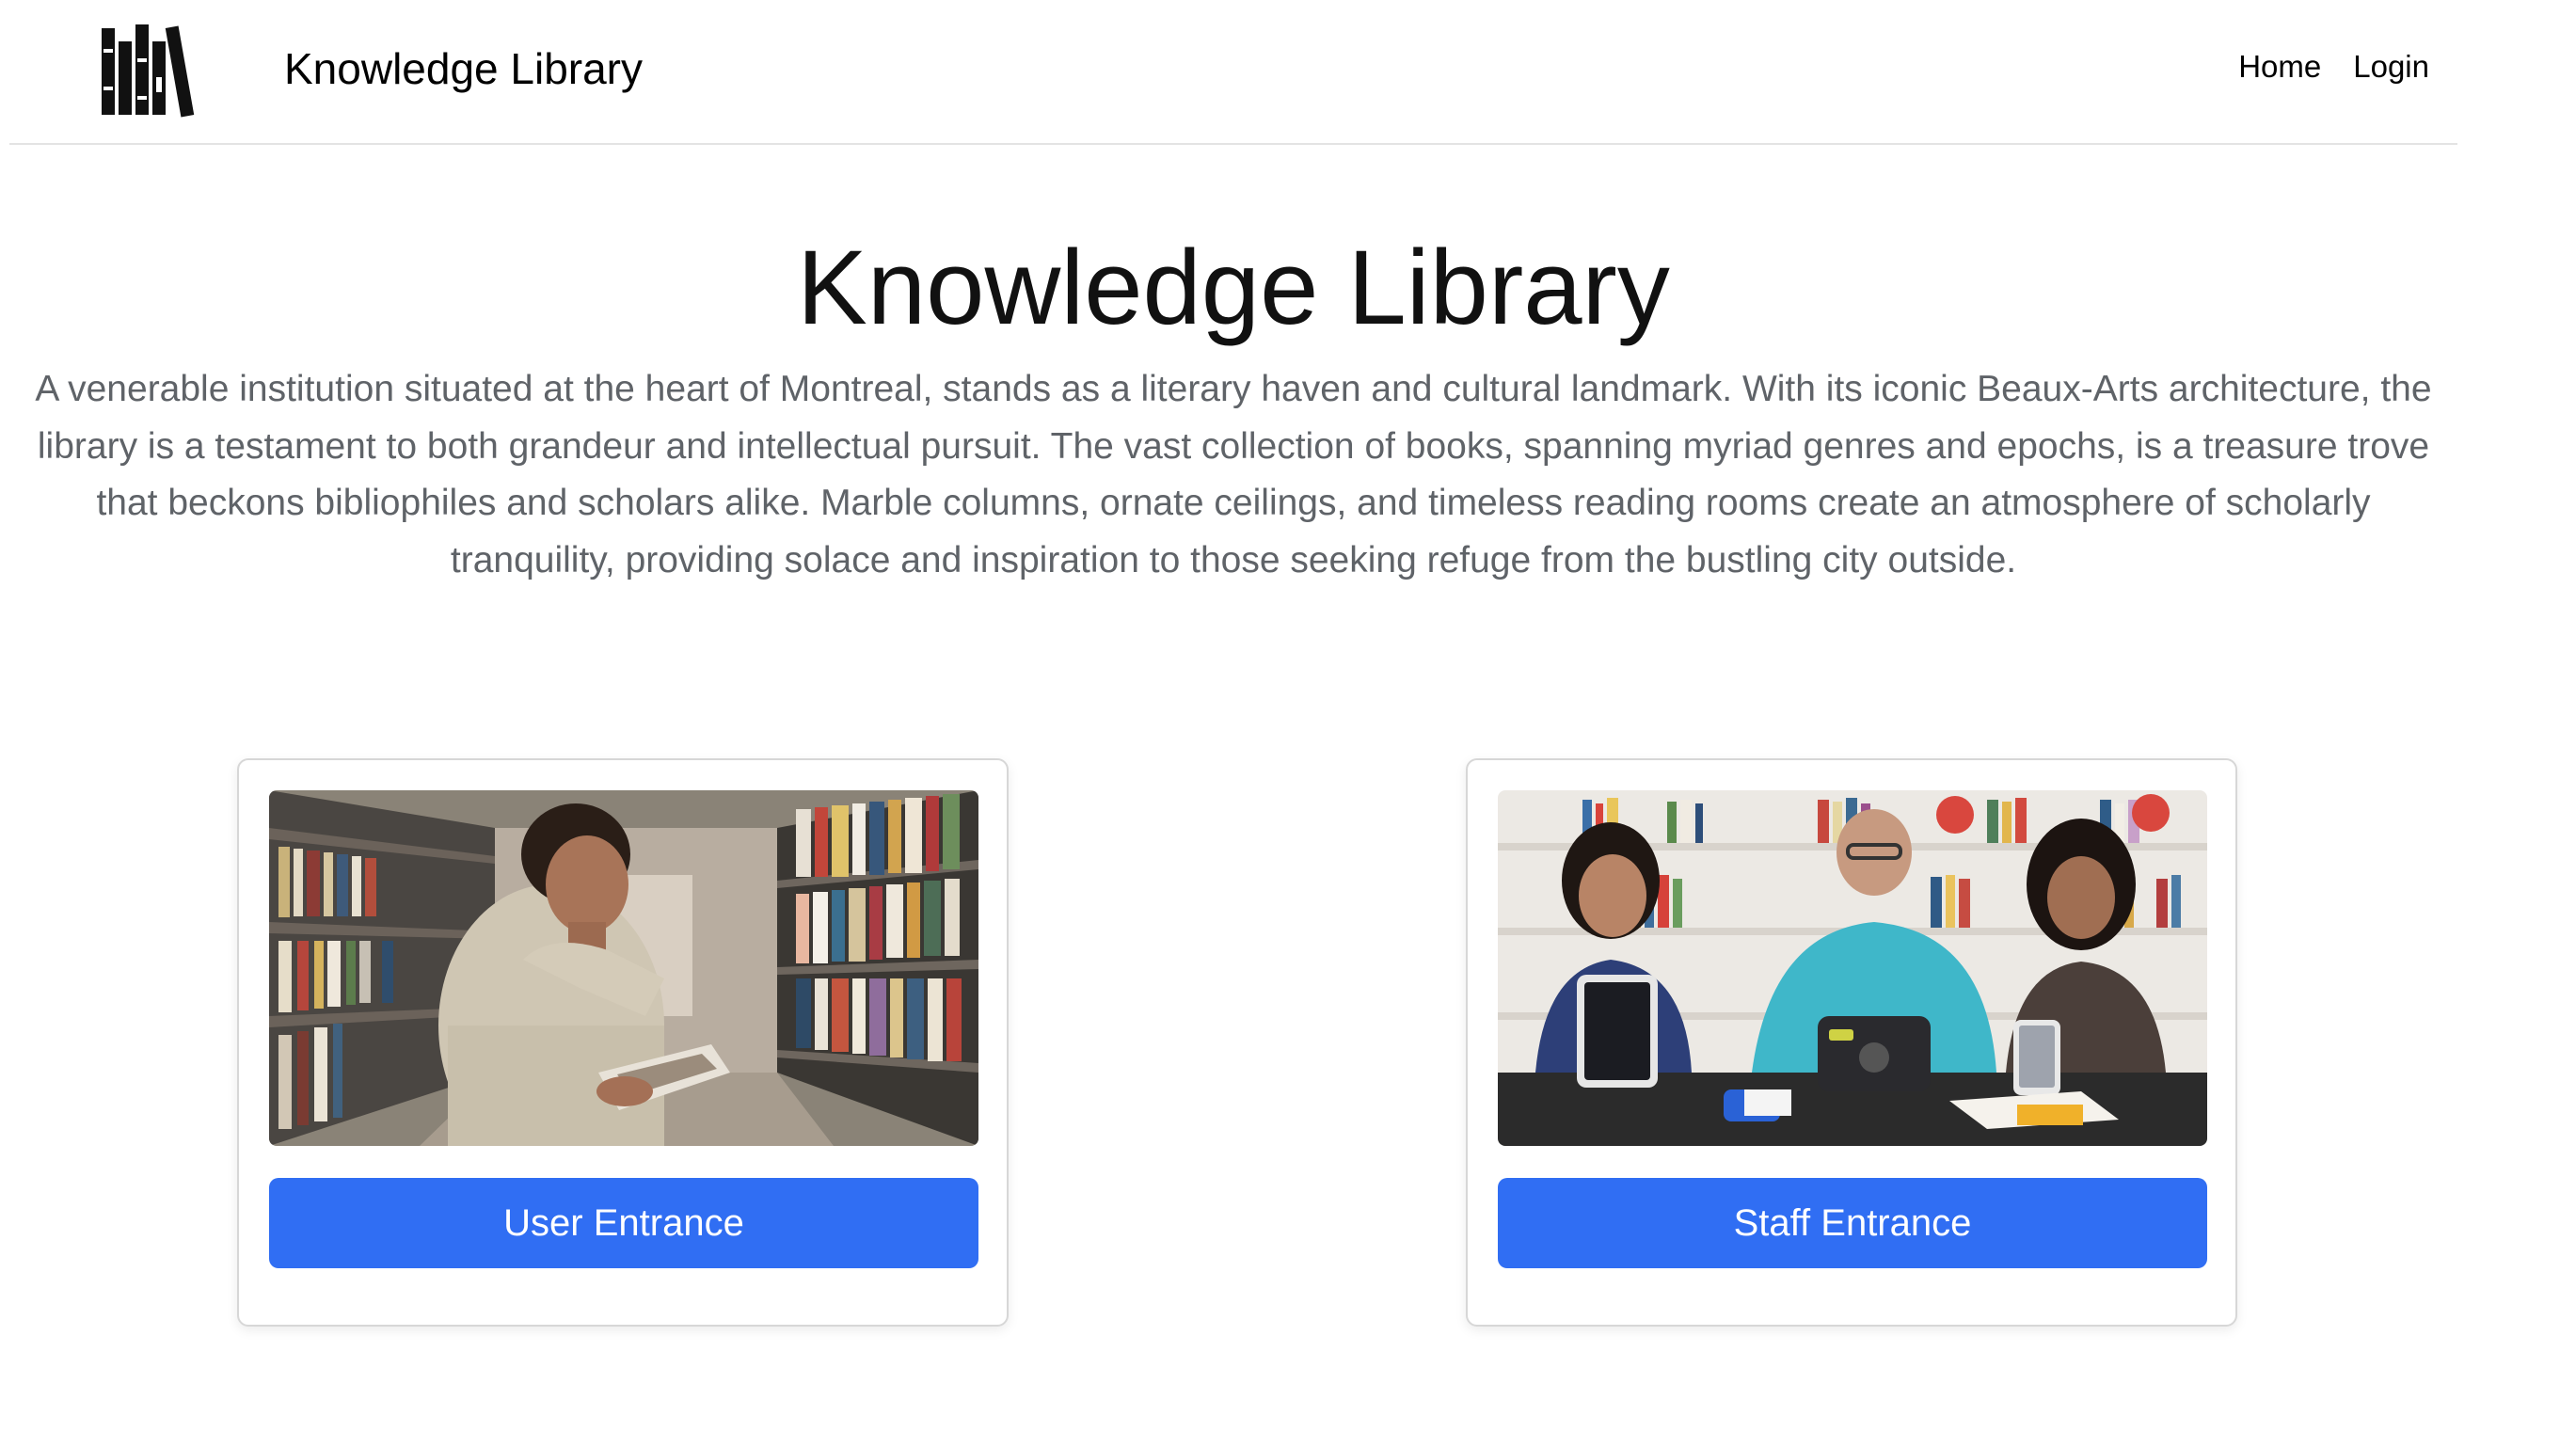 Image resolution: width=2576 pixels, height=1447 pixels. What do you see at coordinates (1234, 287) in the screenshot?
I see `page-title: Knowledge Library` at bounding box center [1234, 287].